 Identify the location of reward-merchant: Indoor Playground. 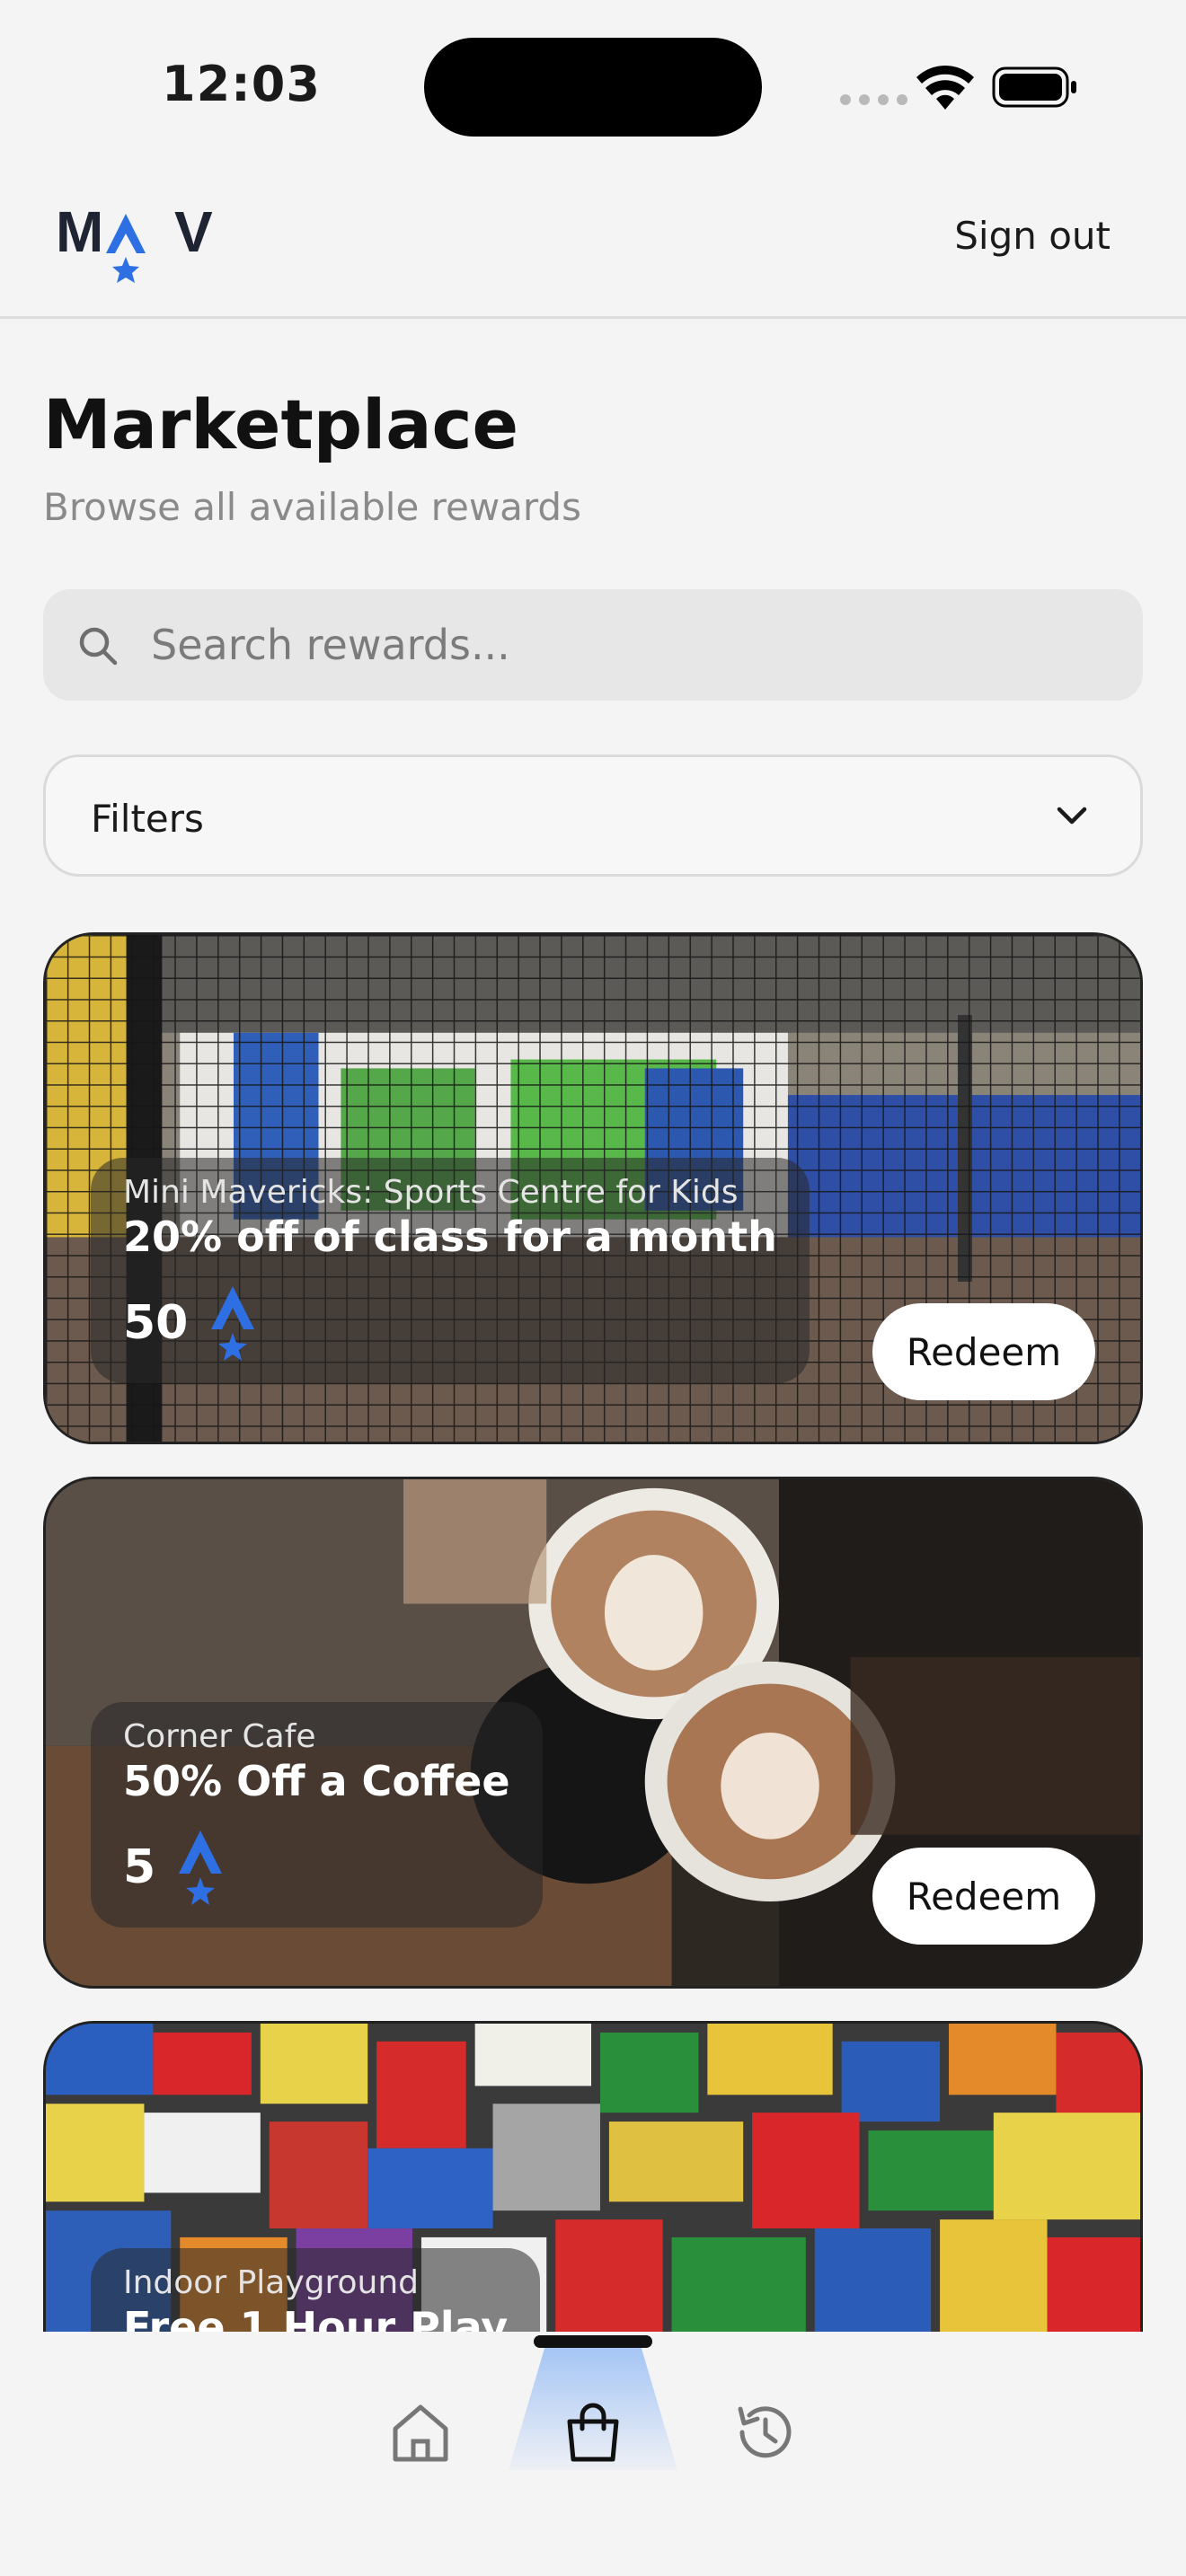
(271, 2282).